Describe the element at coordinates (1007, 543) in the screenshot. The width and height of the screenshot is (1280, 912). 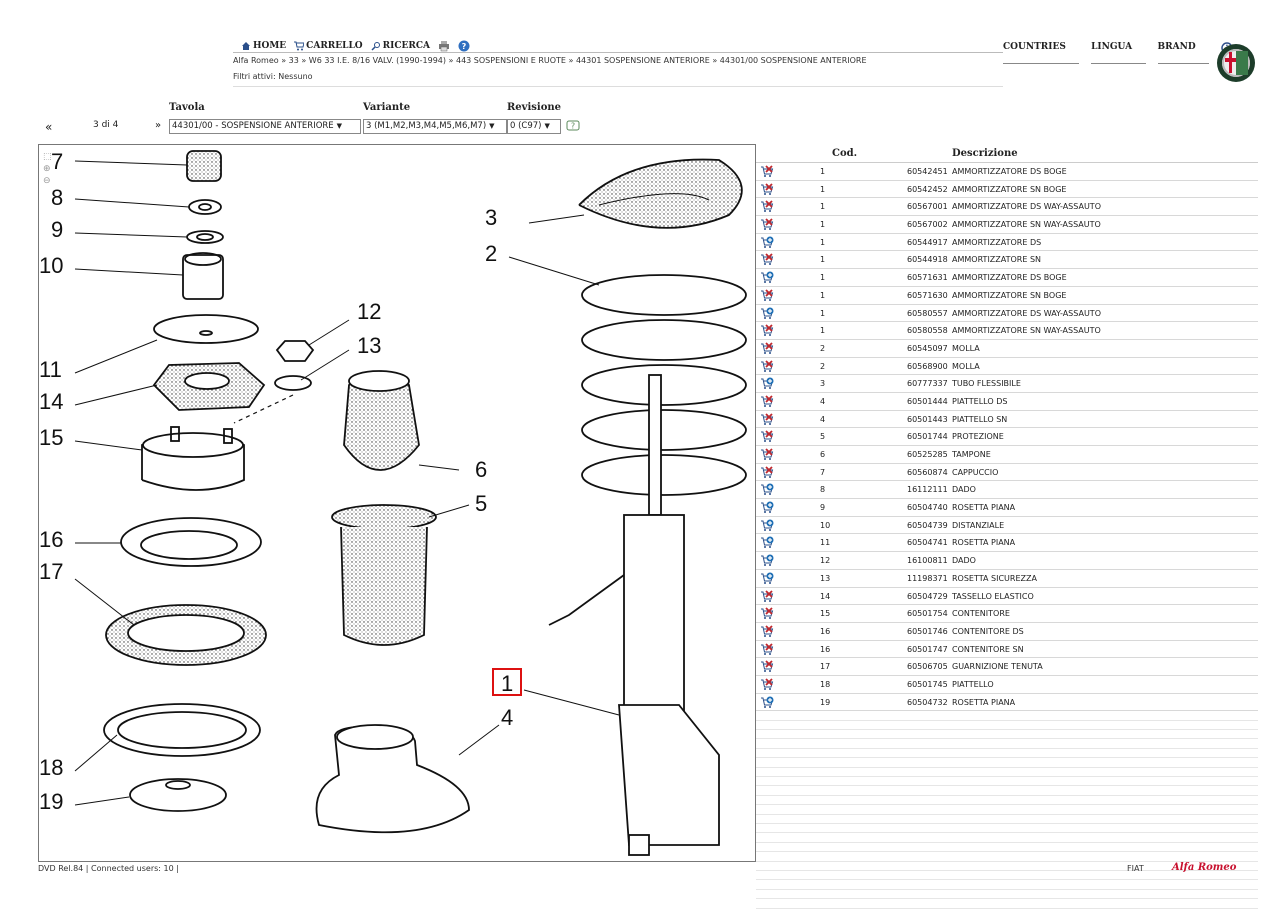
I see `table-row: 11 60504741 ROSETTA PIANA` at that location.